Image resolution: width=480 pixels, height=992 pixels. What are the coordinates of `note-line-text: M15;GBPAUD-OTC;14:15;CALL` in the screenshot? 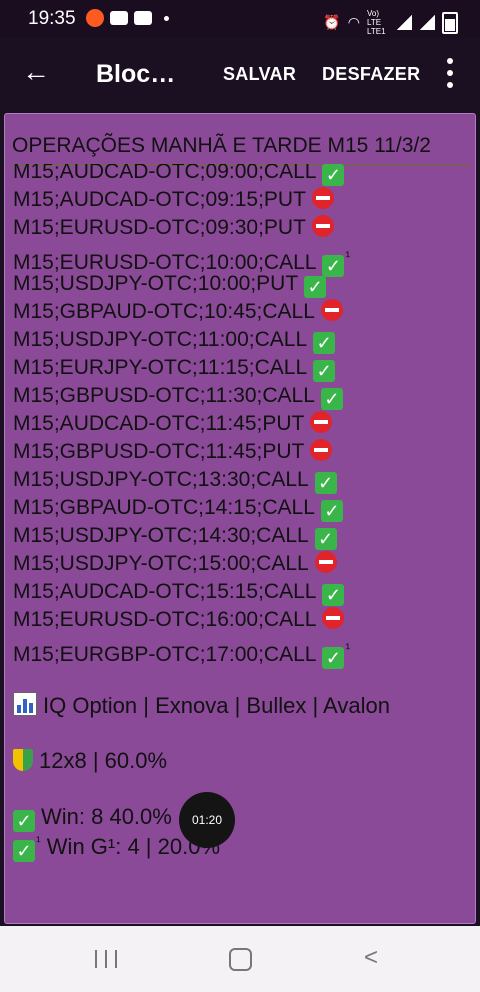 It's located at (164, 507).